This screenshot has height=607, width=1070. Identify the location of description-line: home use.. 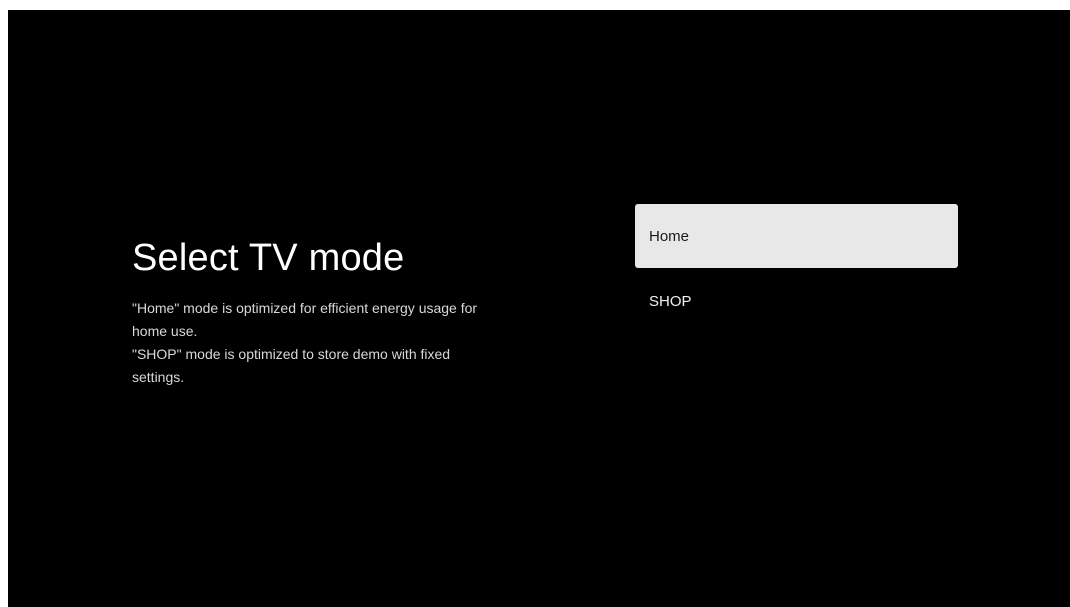
(165, 331).